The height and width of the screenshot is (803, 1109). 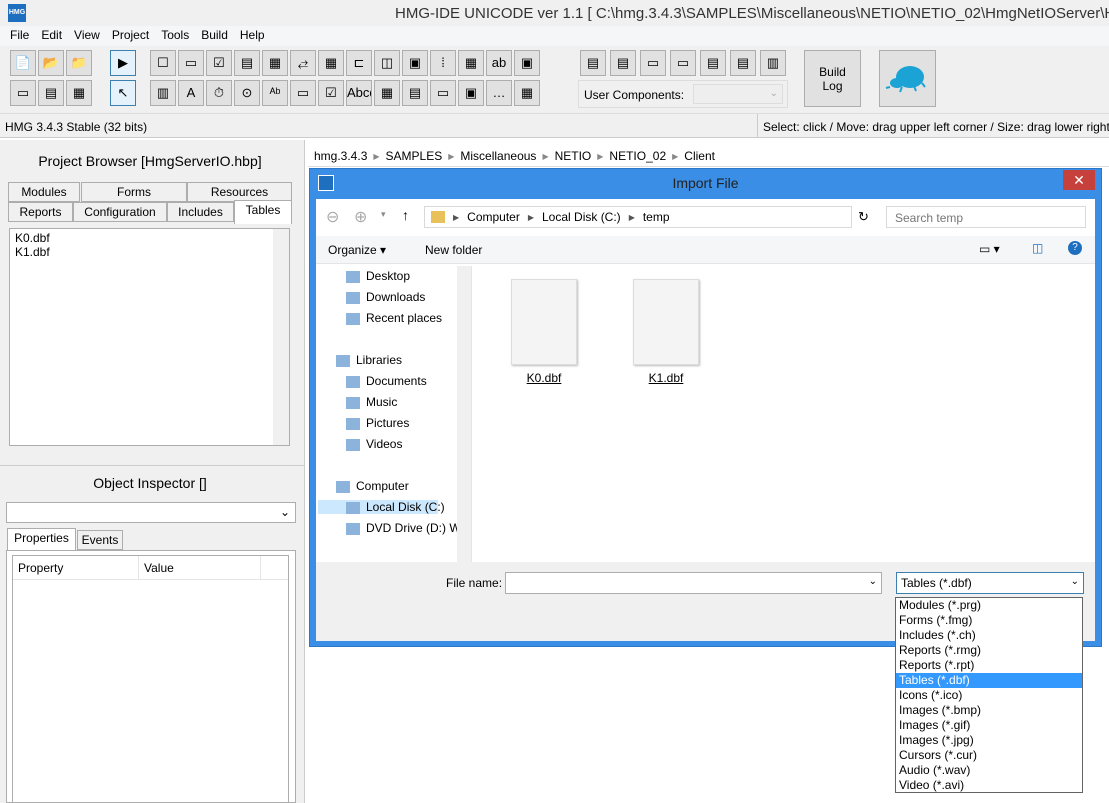 What do you see at coordinates (989, 725) in the screenshot?
I see `dropdown-option: Images (*.gif)` at bounding box center [989, 725].